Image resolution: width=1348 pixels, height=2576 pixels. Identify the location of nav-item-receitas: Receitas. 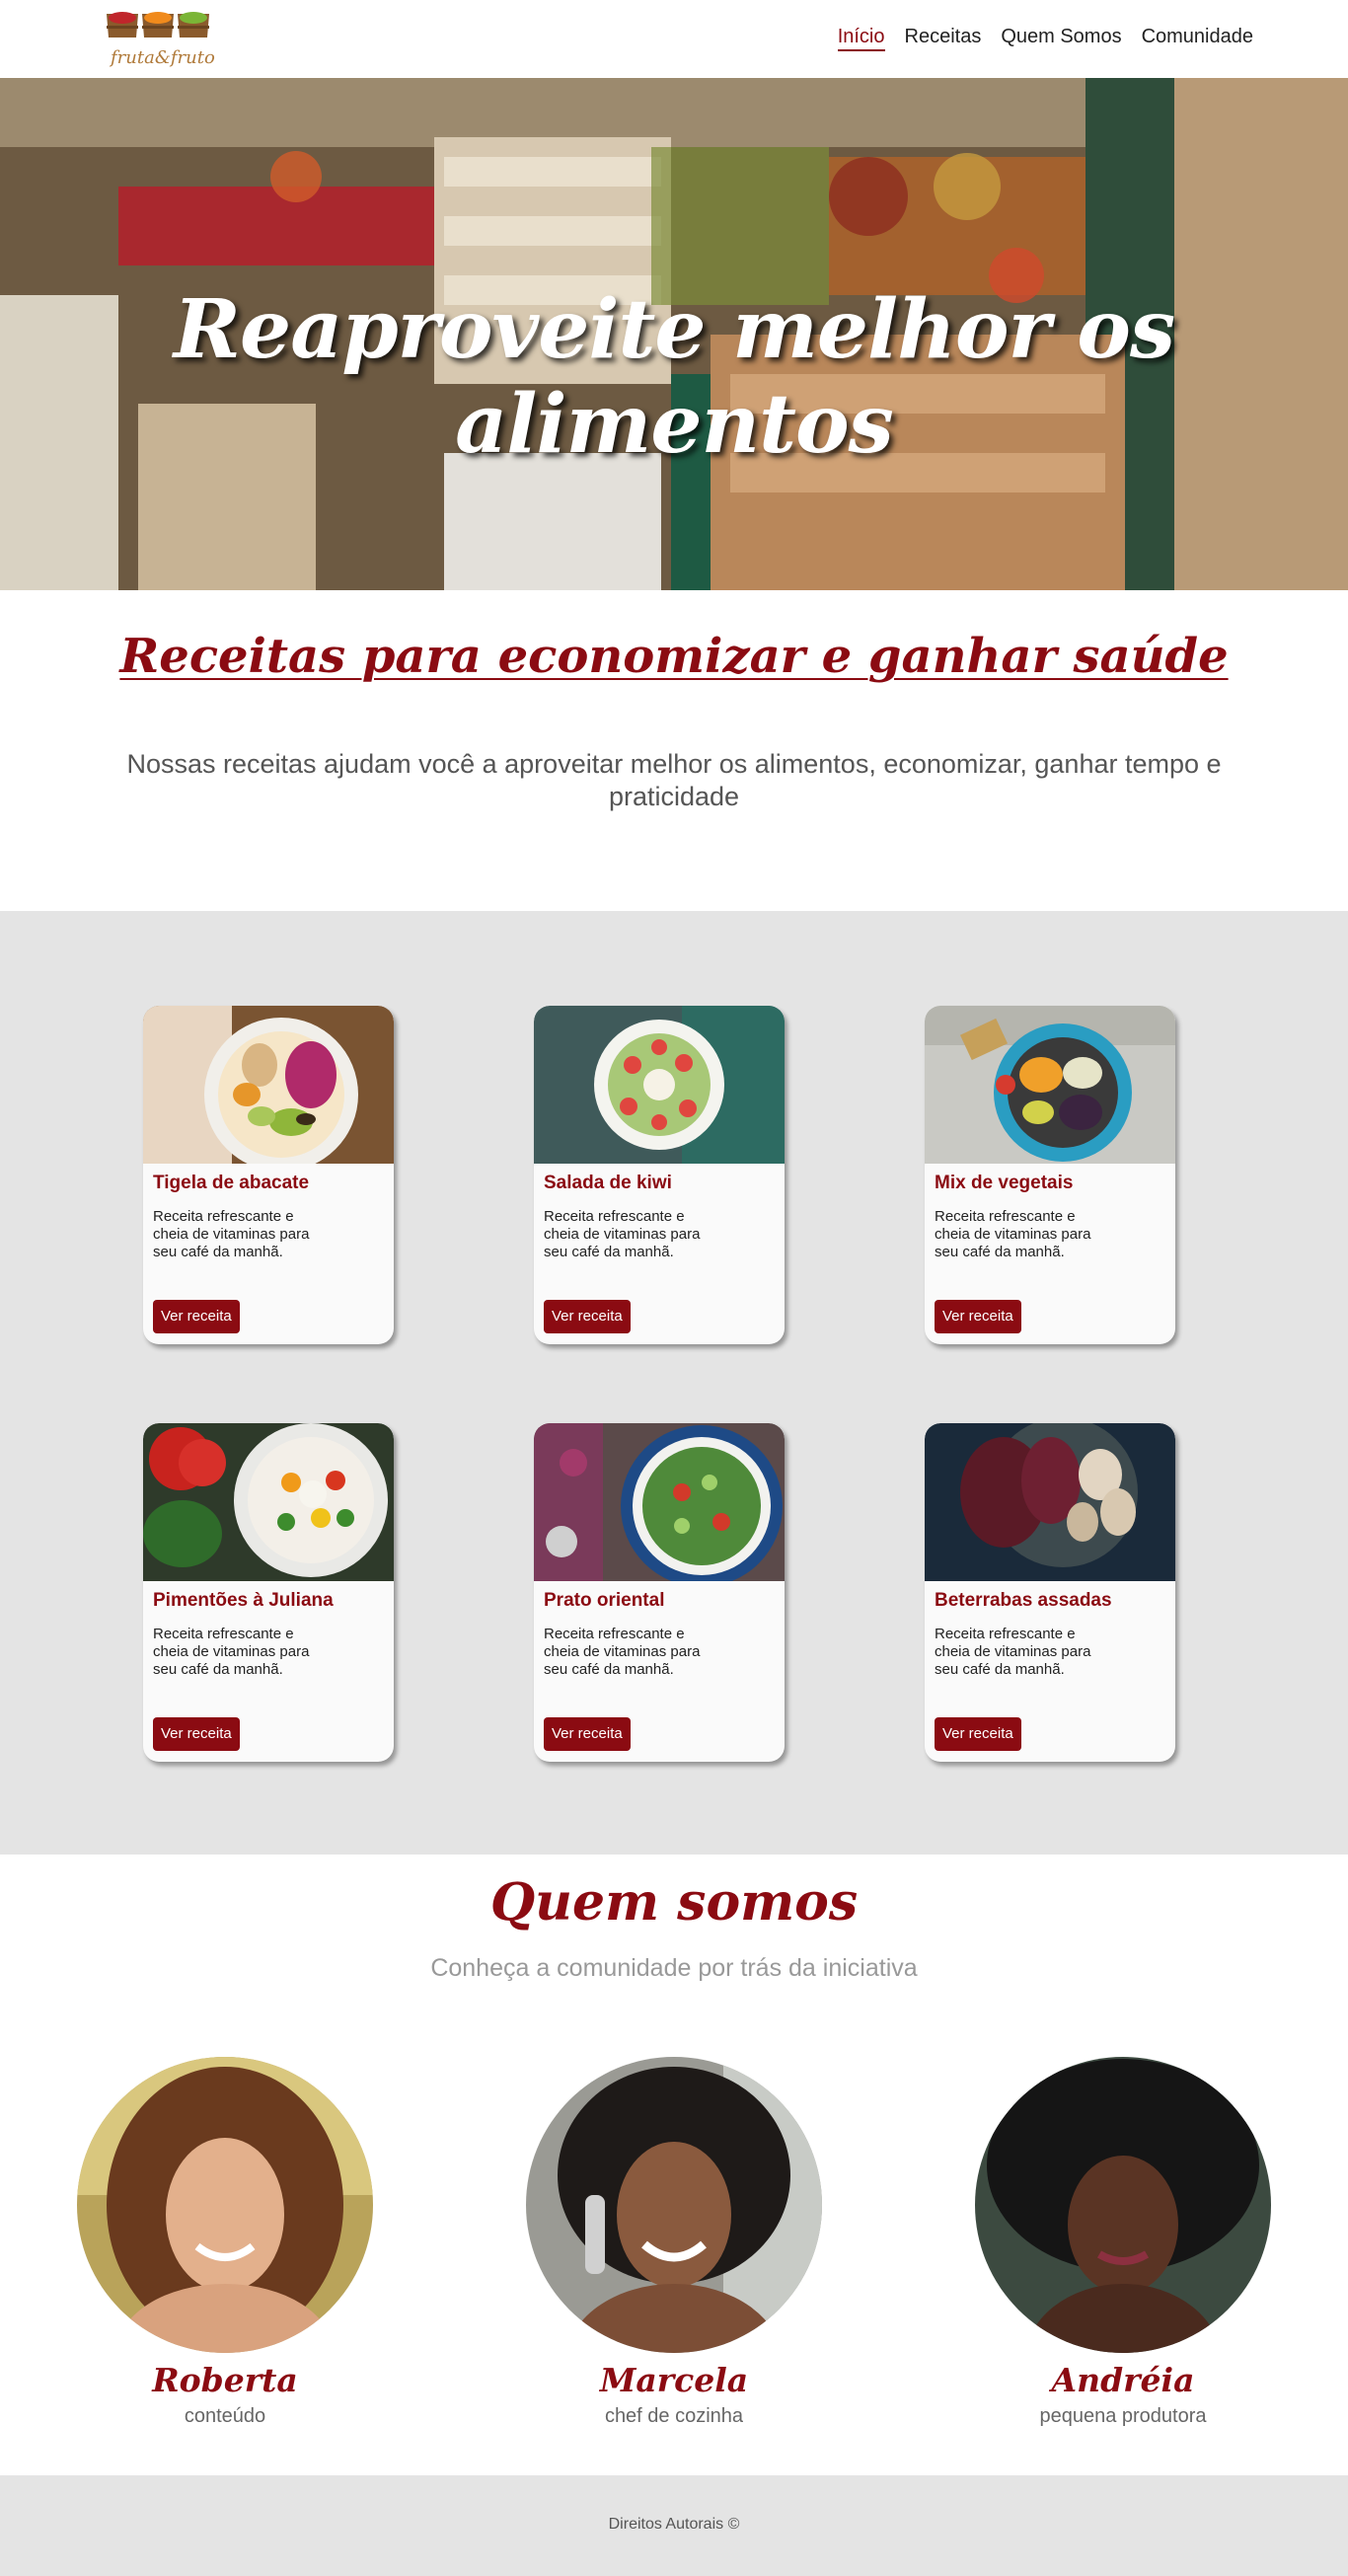
(943, 39).